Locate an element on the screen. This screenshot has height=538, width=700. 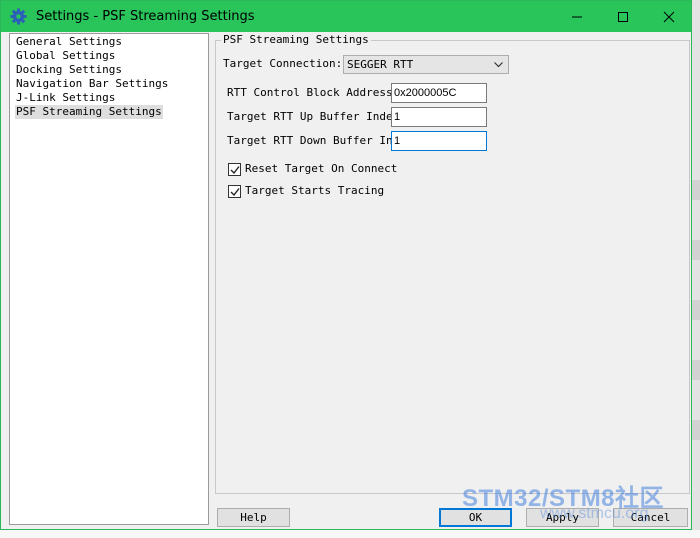
minimize-button is located at coordinates (577, 16).